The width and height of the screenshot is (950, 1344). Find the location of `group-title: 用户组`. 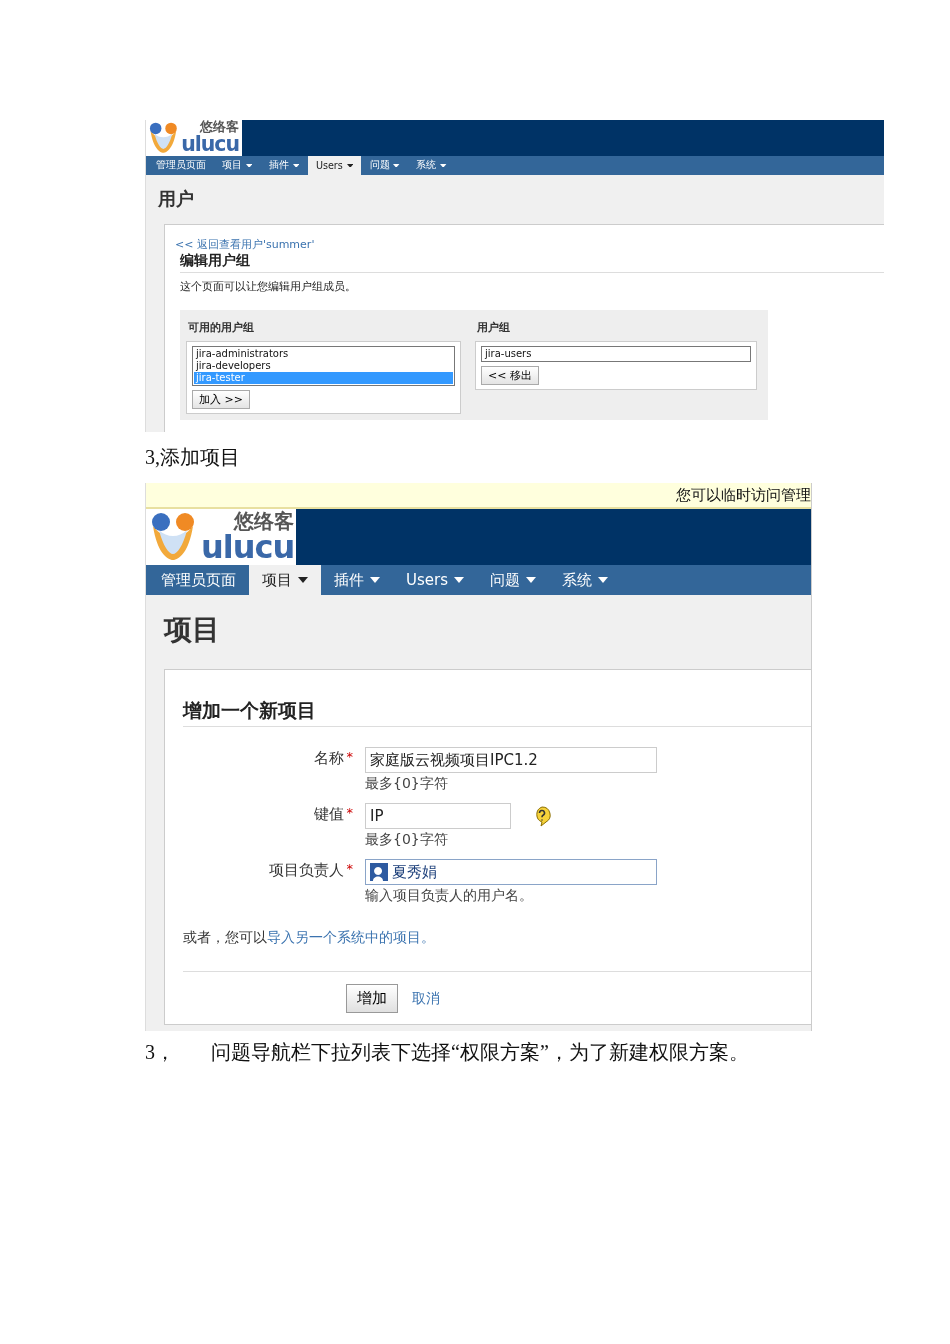

group-title: 用户组 is located at coordinates (494, 327).